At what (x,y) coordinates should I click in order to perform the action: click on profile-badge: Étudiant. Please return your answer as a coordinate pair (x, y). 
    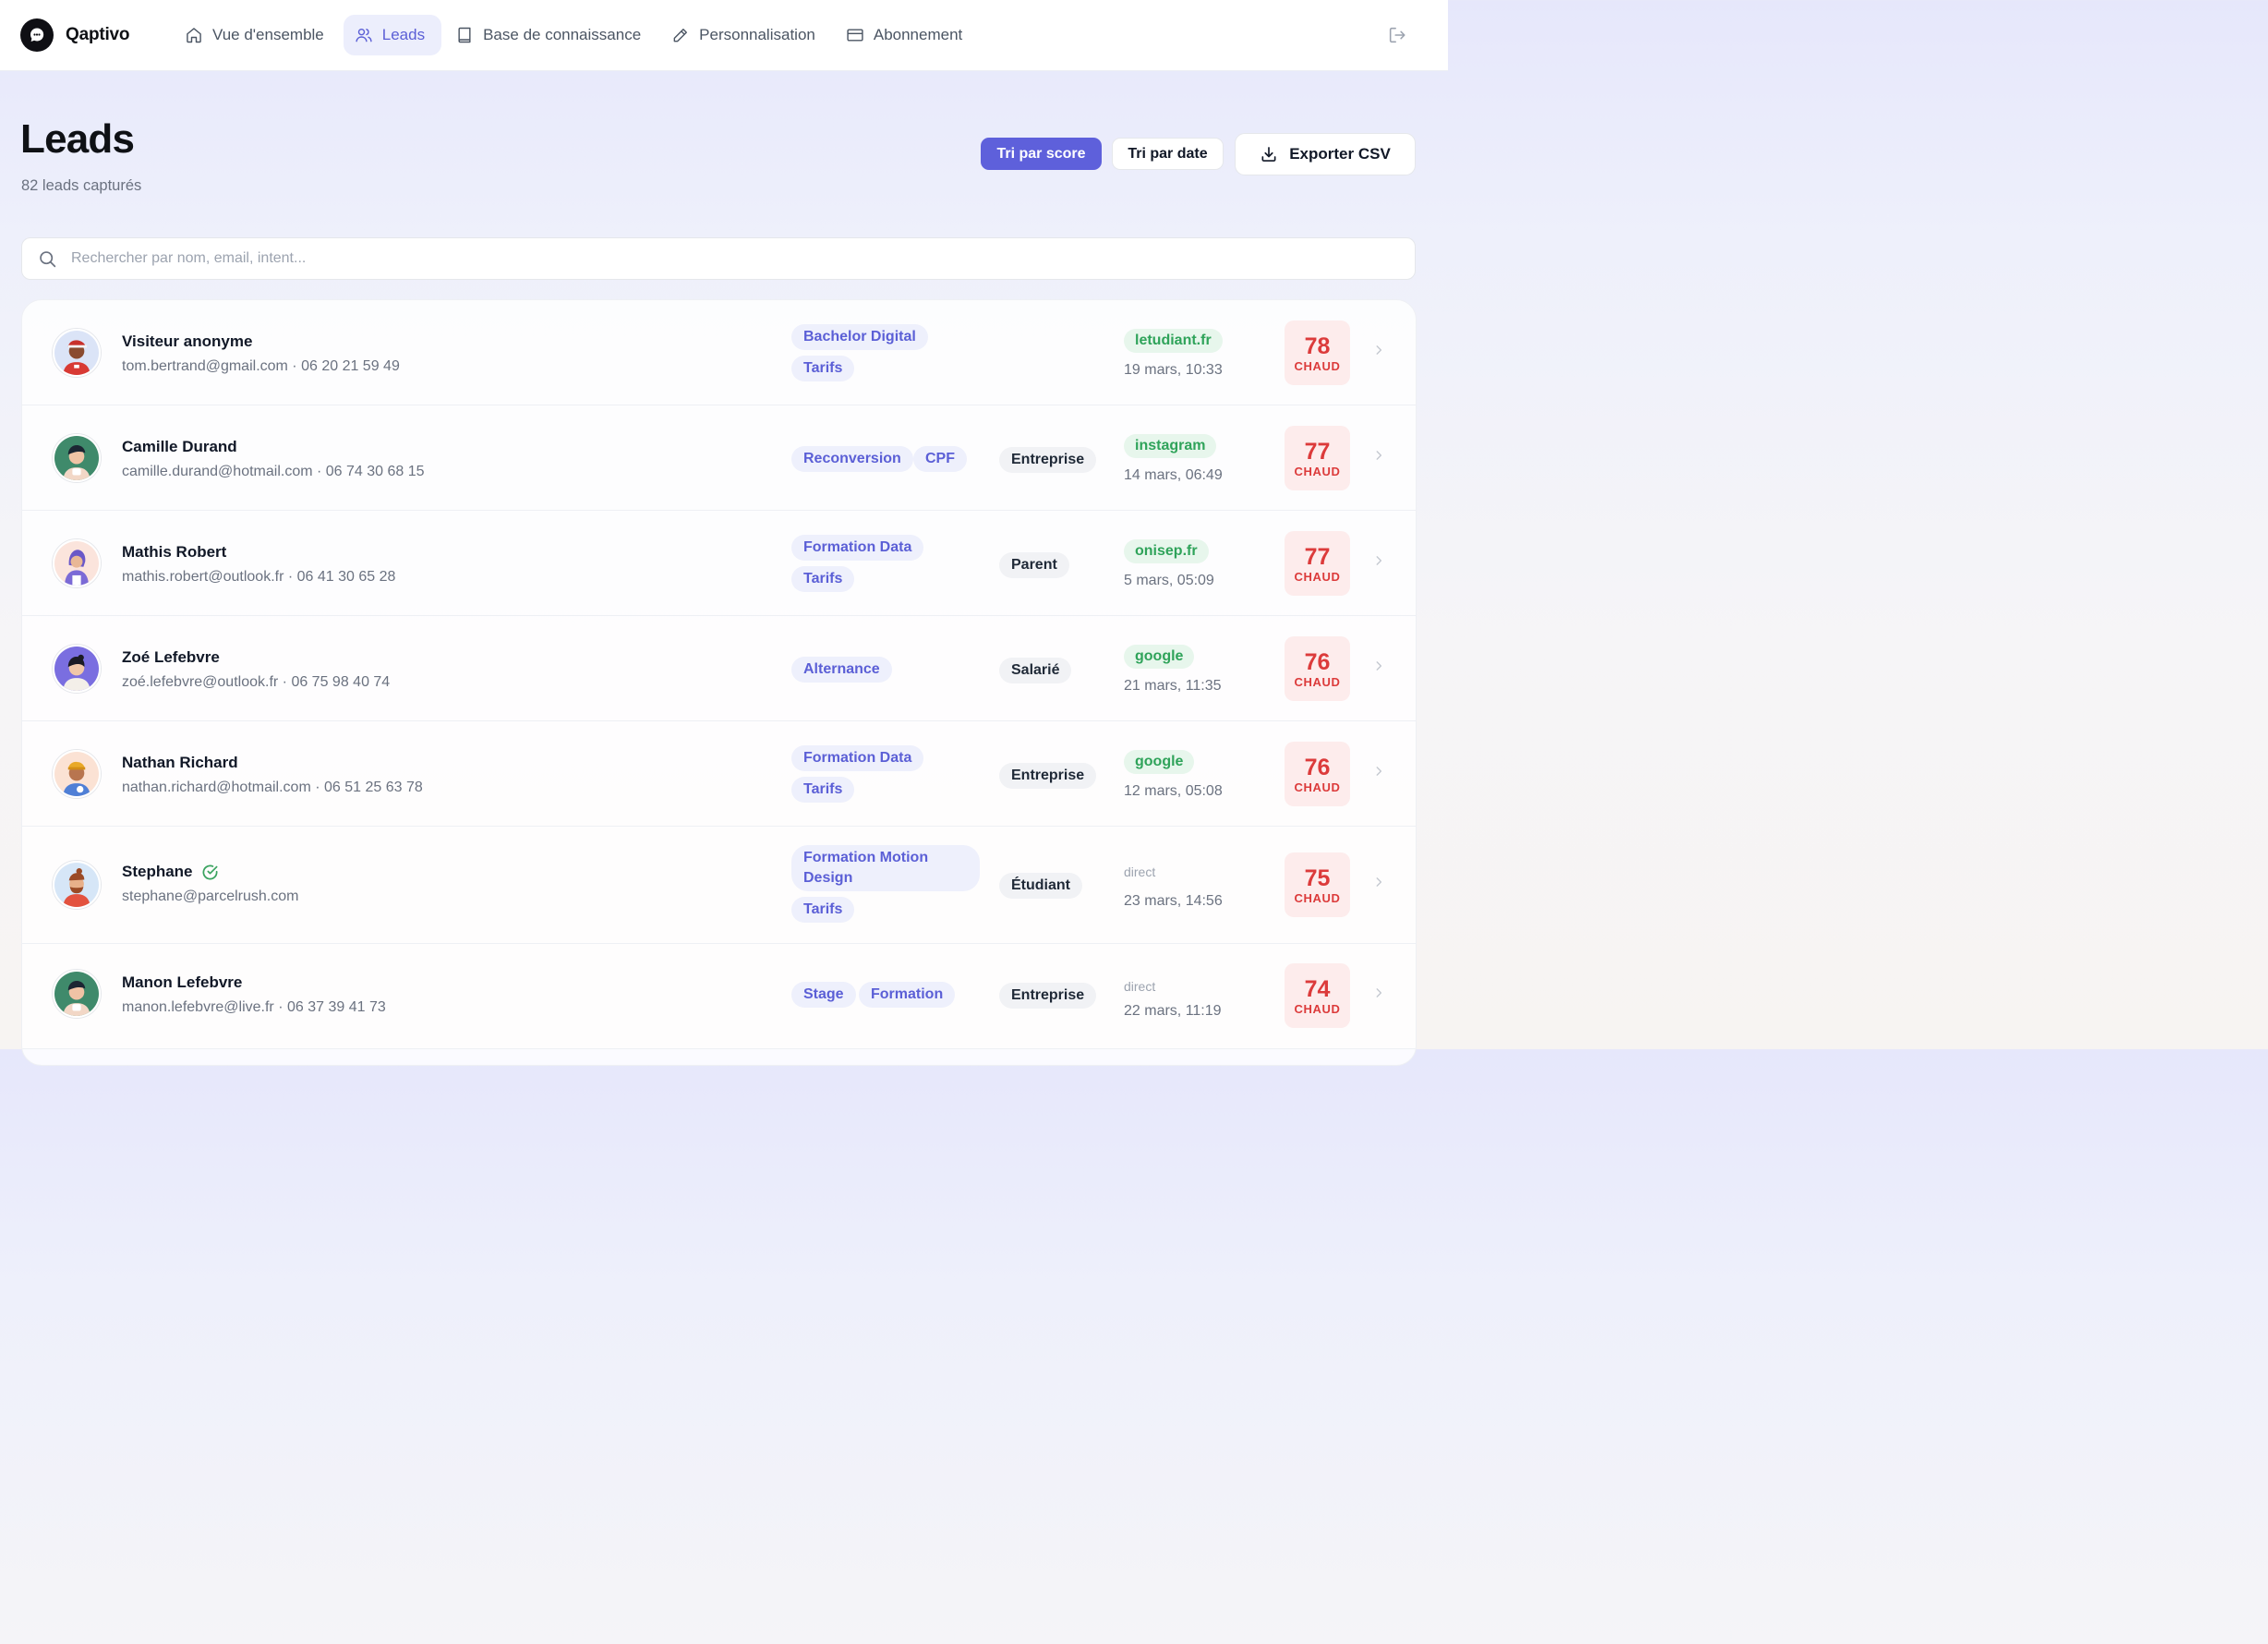
    Looking at the image, I should click on (1040, 886).